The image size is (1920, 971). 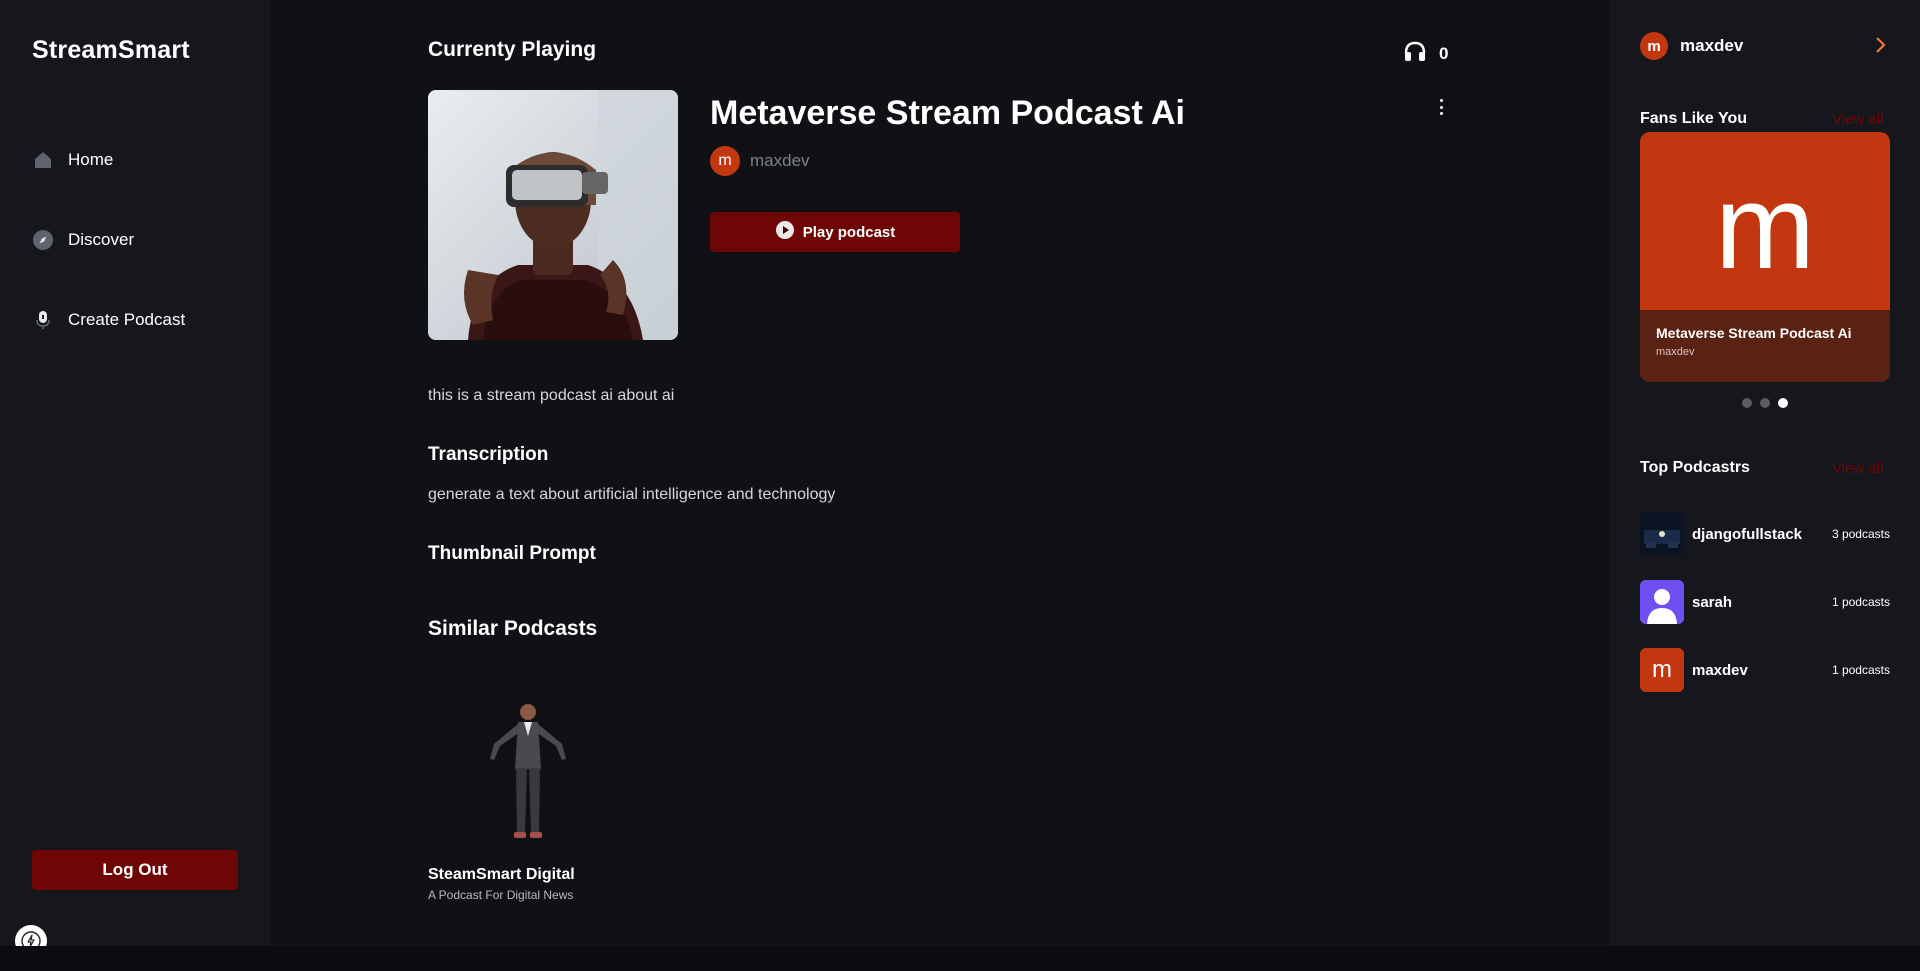 I want to click on nav-label-create-podcast: Create Podcast, so click(x=127, y=319).